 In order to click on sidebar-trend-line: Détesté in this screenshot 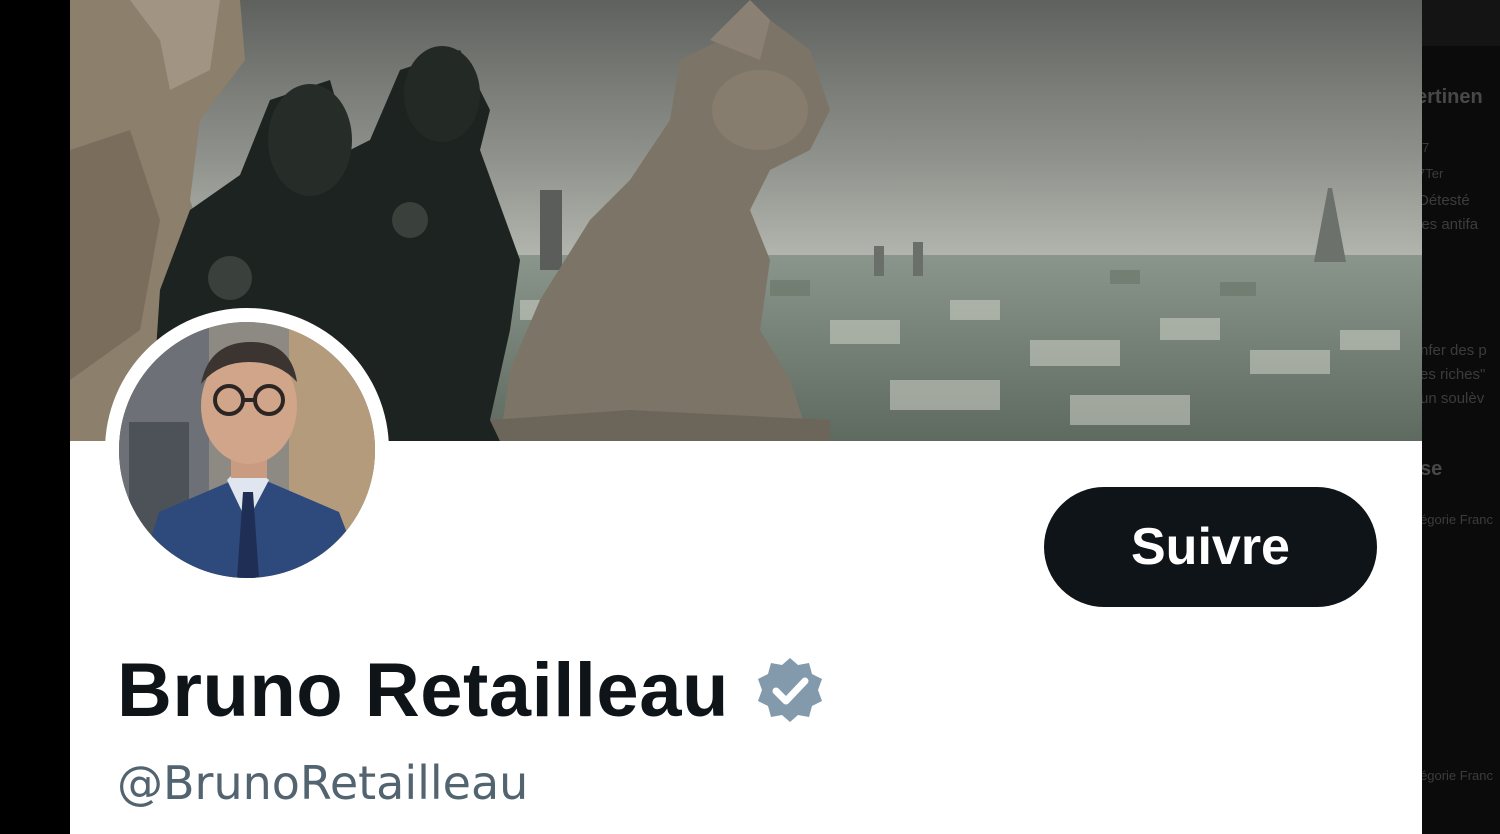, I will do `click(1446, 200)`.